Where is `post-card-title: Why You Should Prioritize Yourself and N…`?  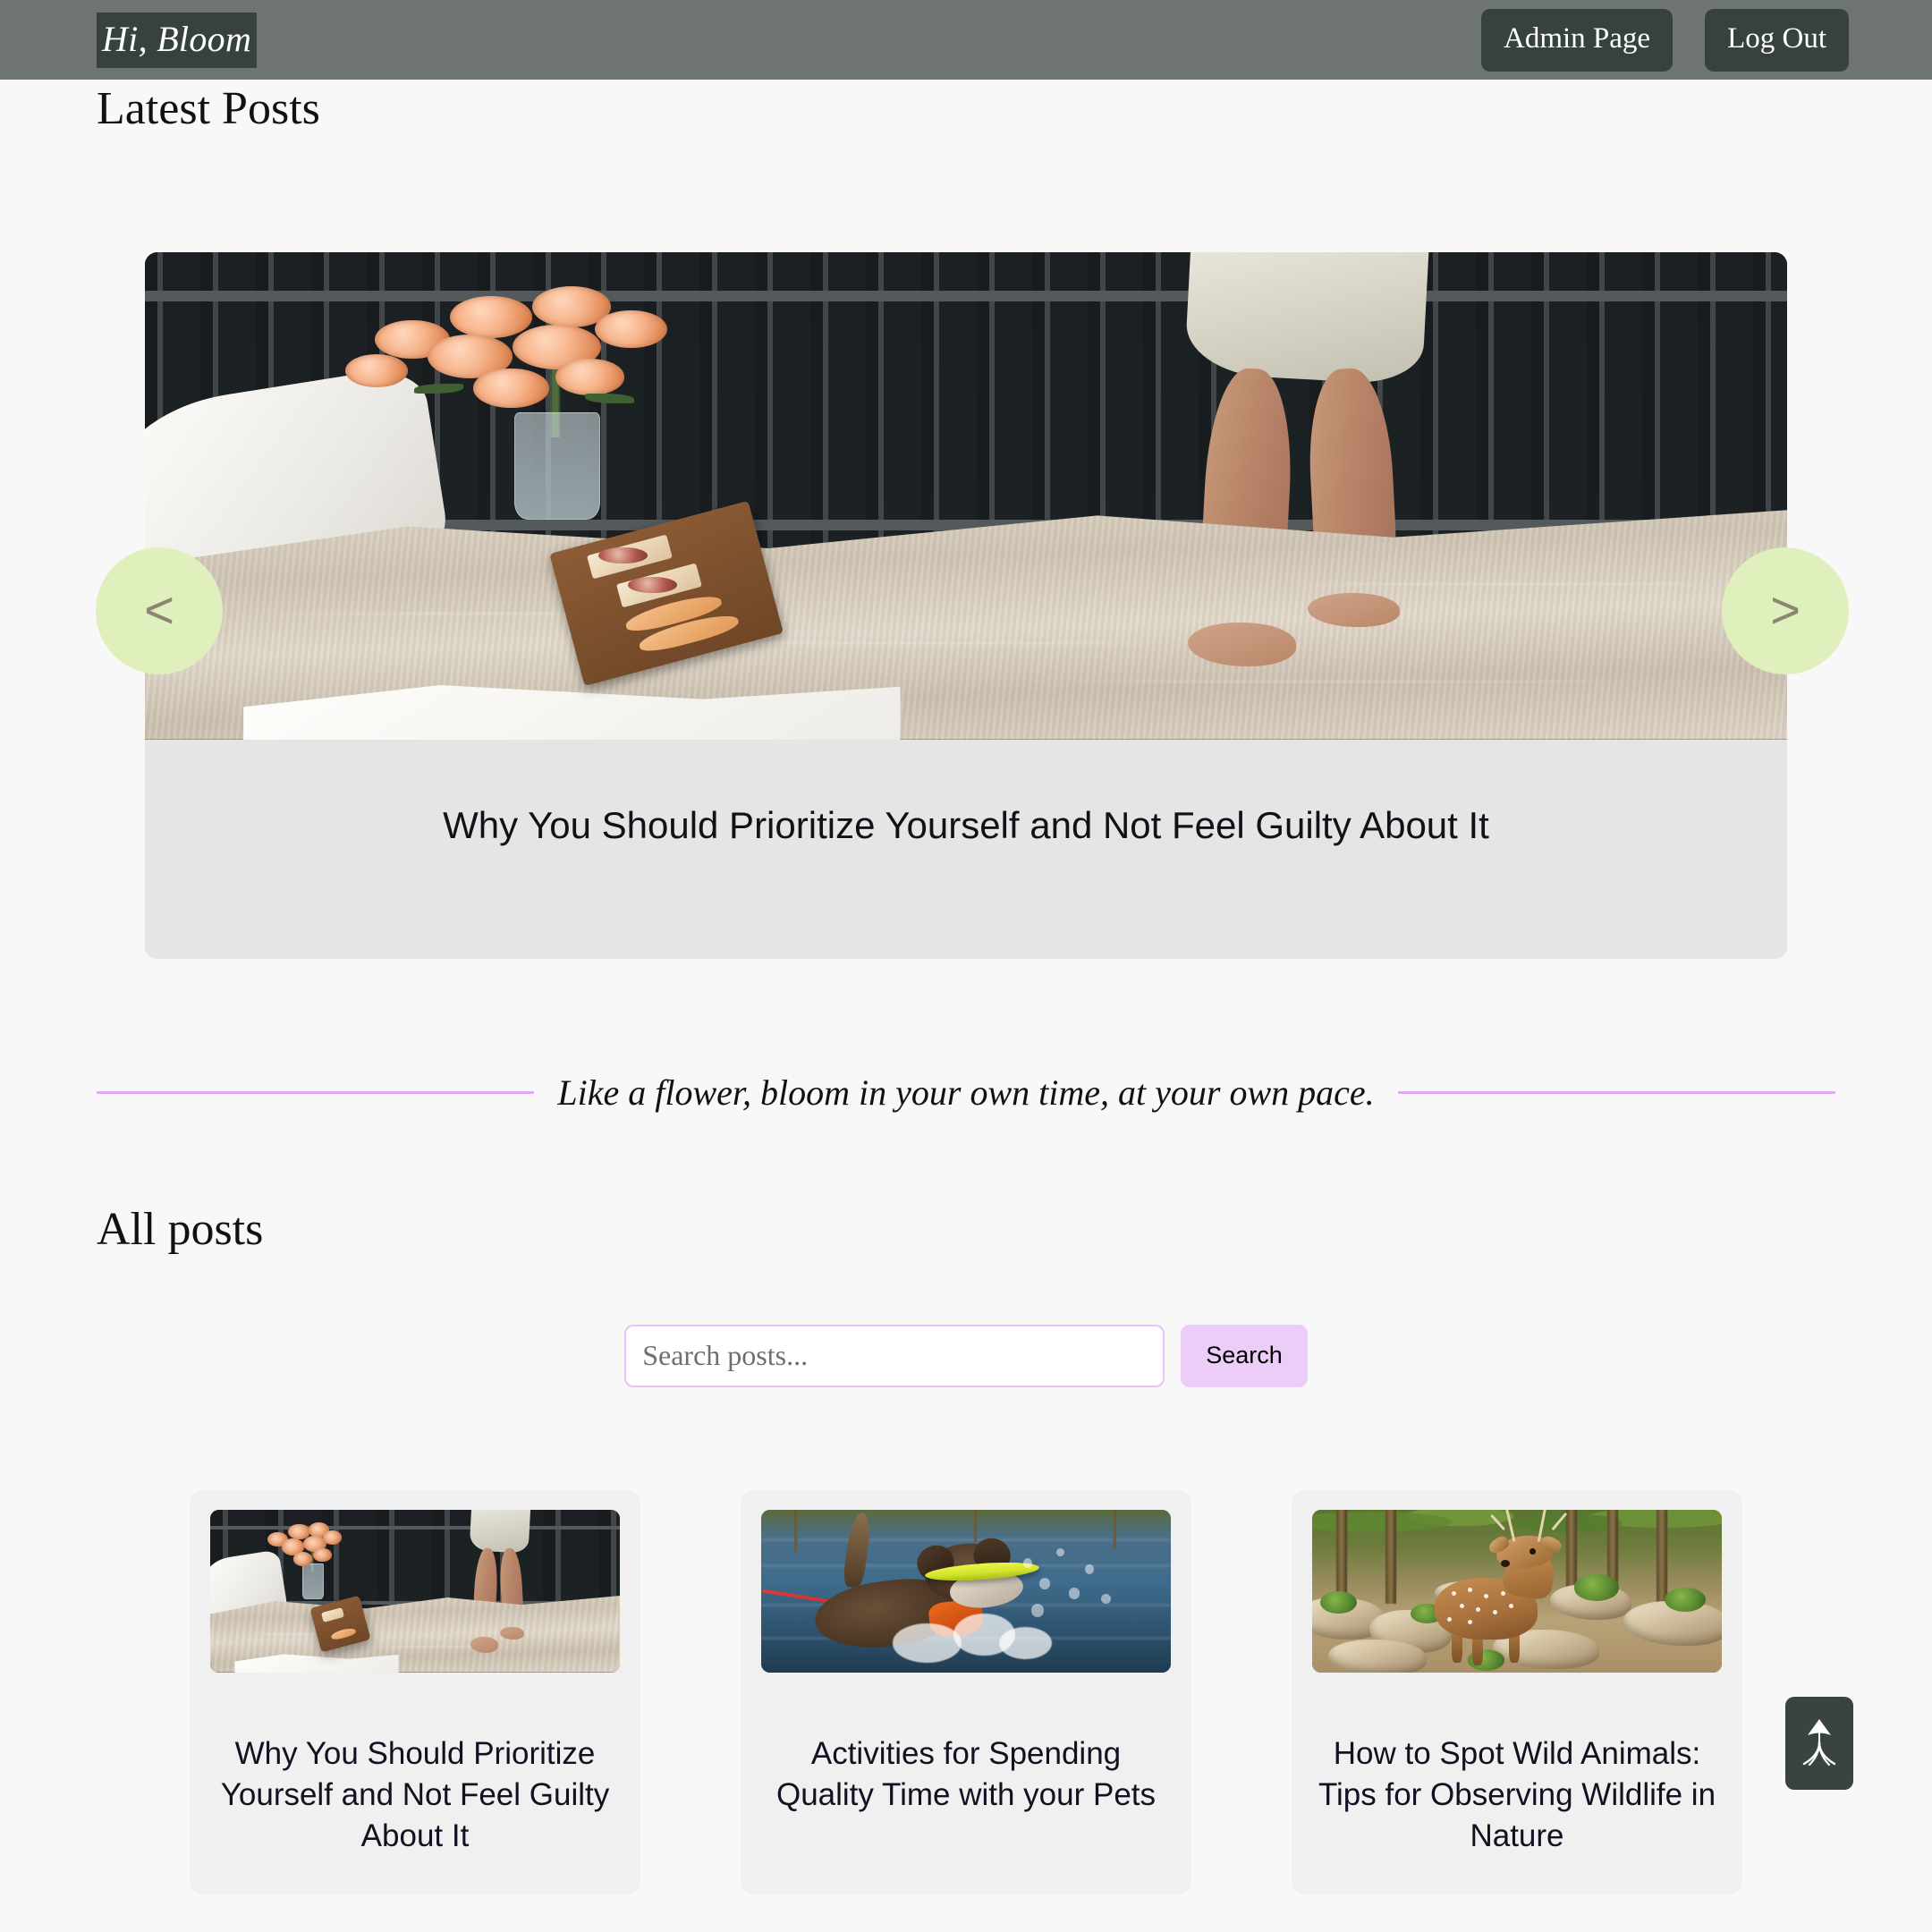 post-card-title: Why You Should Prioritize Yourself and N… is located at coordinates (415, 1794).